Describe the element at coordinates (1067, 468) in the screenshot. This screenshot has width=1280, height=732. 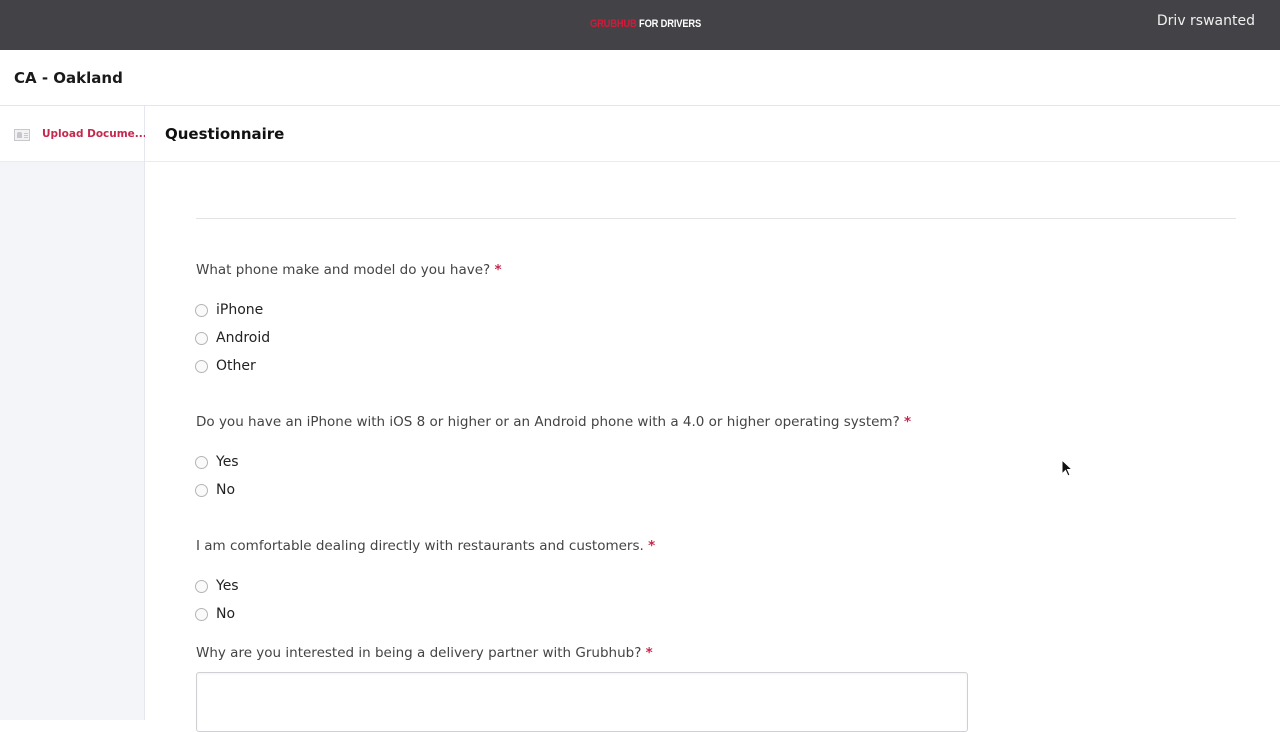
I see `mouse-pointer-icon` at that location.